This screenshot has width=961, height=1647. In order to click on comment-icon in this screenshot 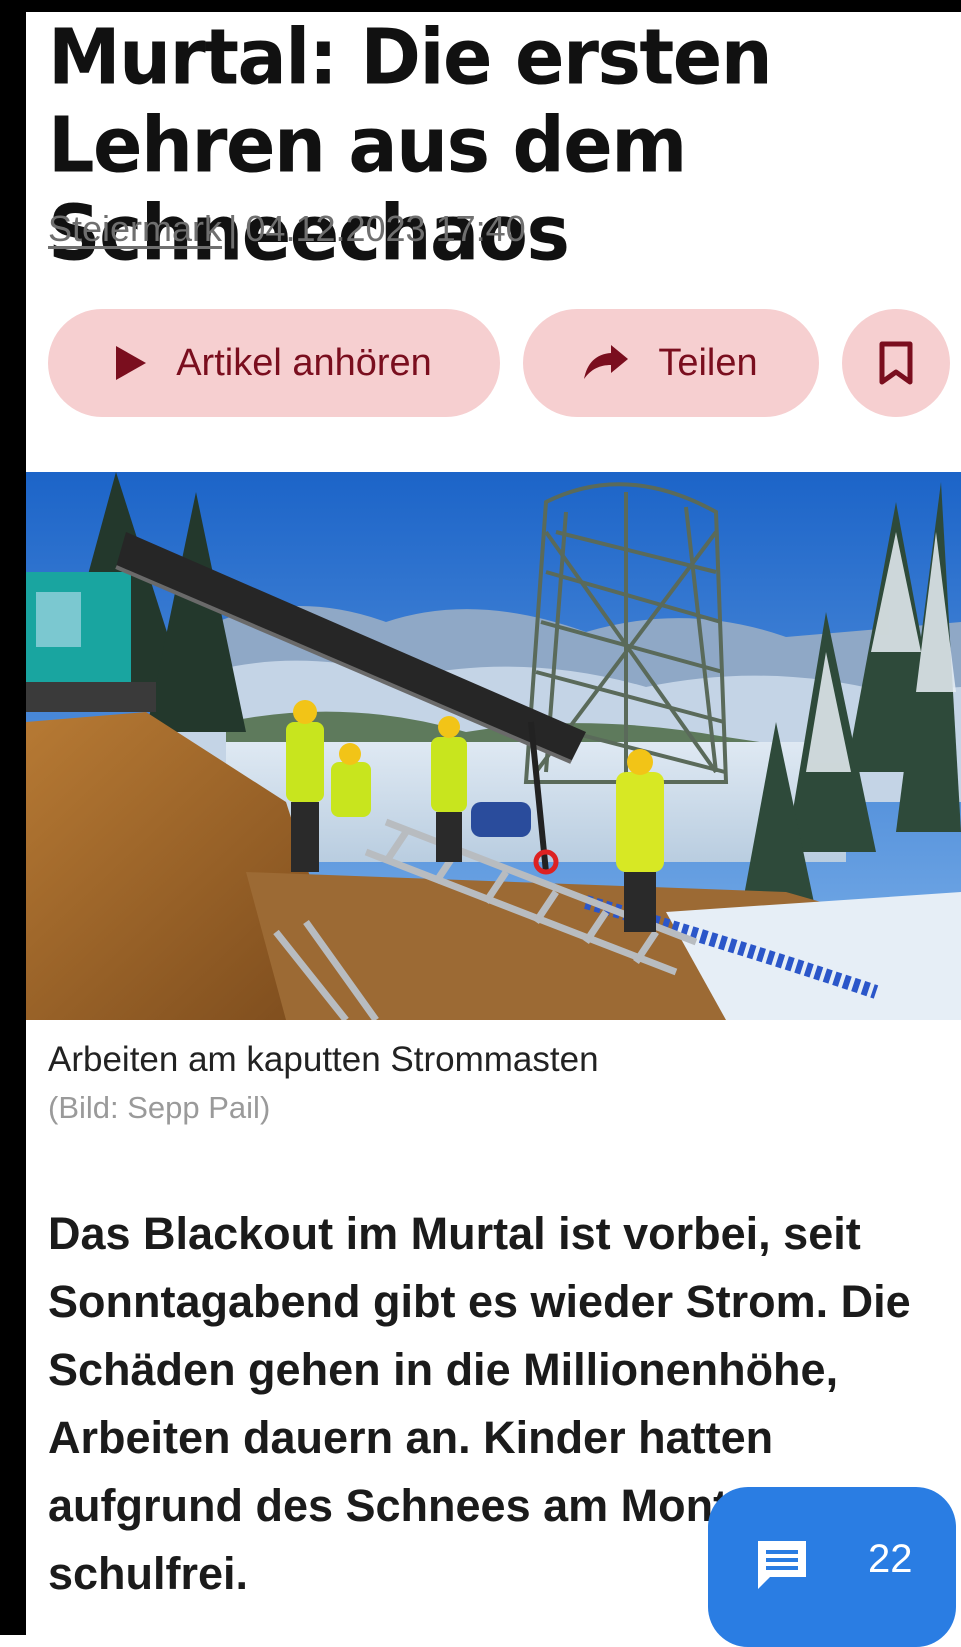, I will do `click(782, 1567)`.